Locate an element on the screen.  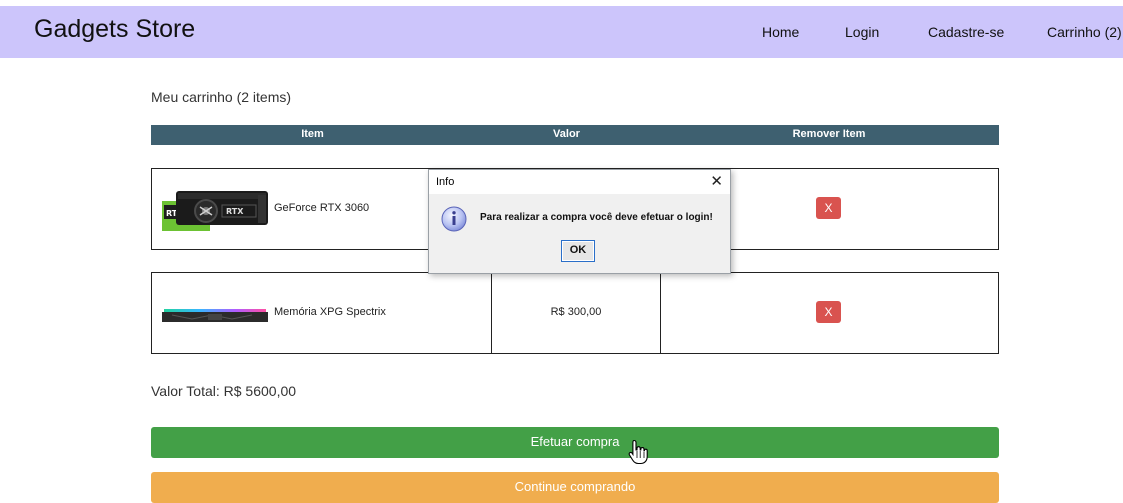
column-header-remove: Remover Item is located at coordinates (829, 134).